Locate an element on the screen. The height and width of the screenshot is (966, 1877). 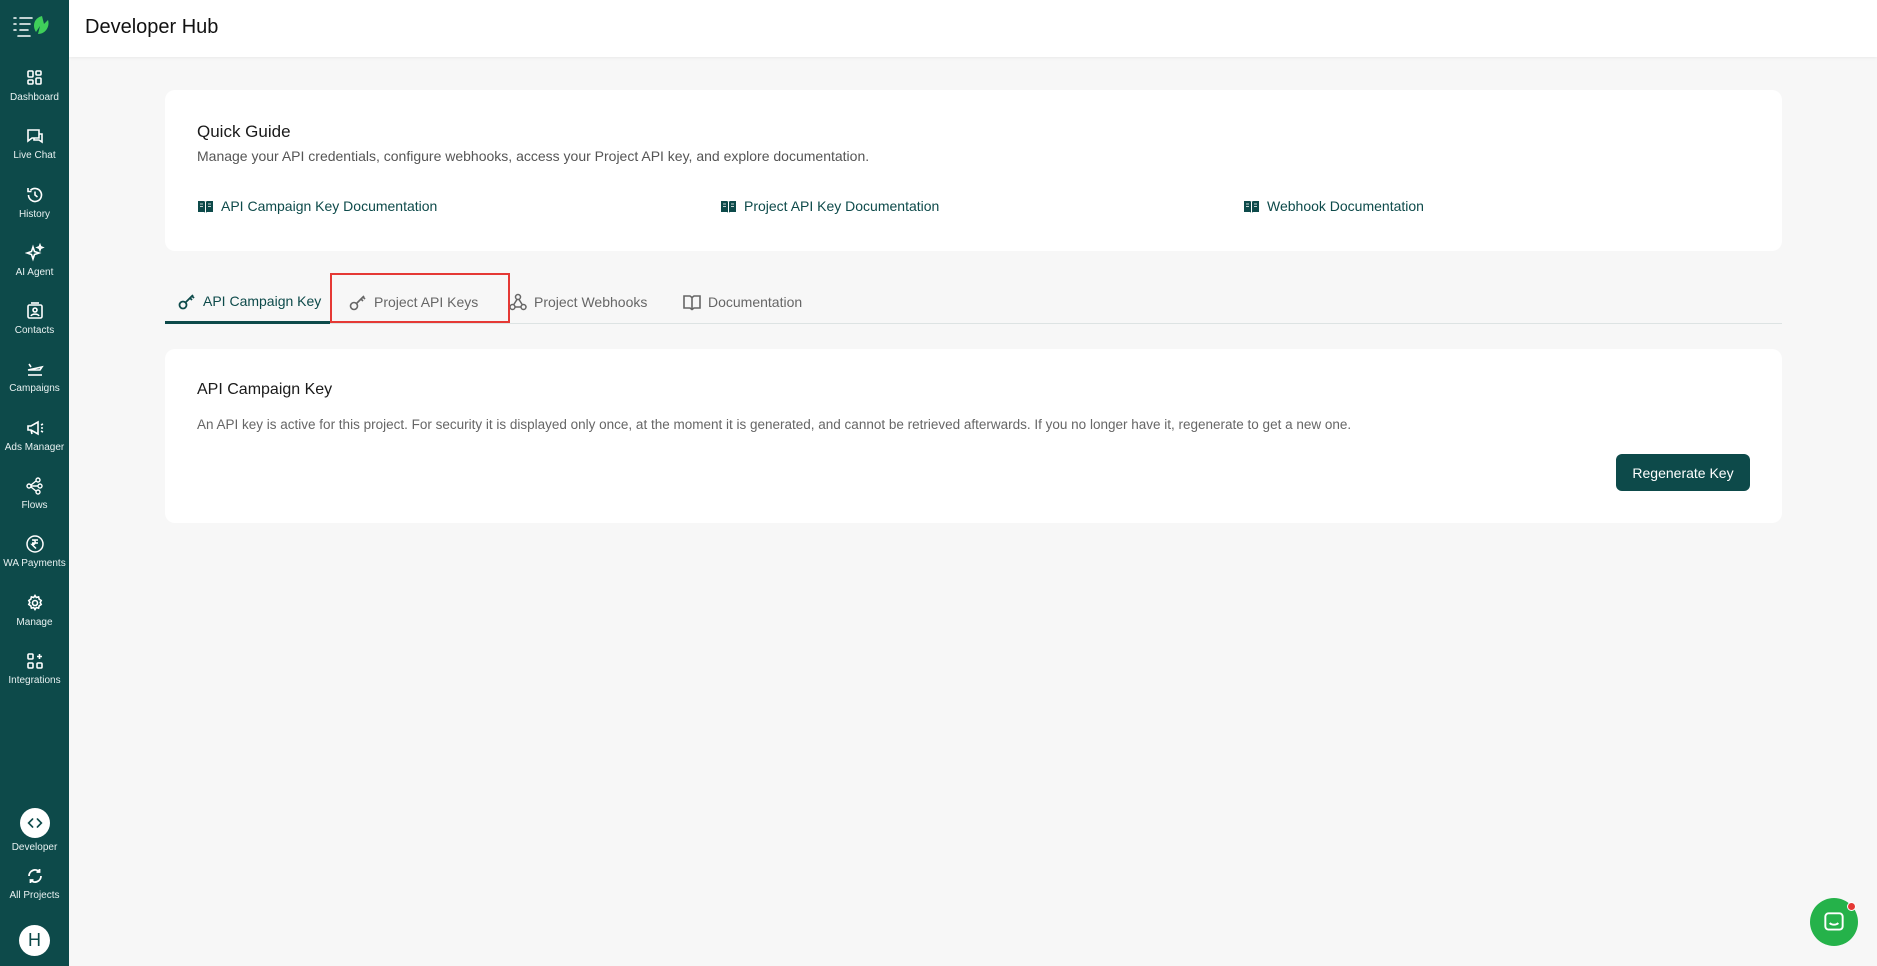
top-header: Developer Hub is located at coordinates (973, 28).